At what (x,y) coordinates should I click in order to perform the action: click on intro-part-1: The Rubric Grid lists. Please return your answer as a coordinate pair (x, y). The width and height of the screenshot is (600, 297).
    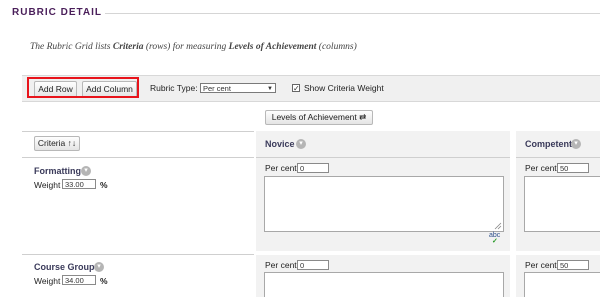
    Looking at the image, I should click on (71, 47).